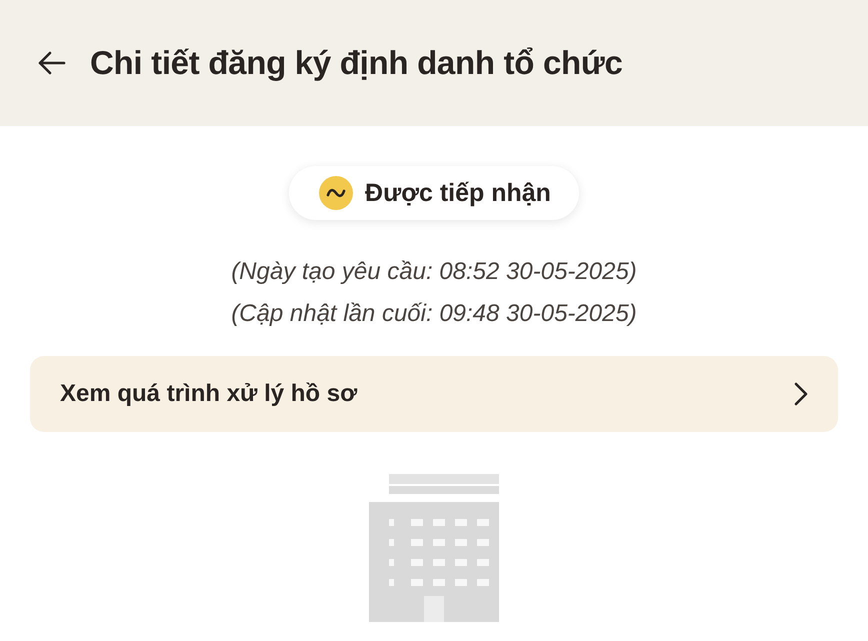 This screenshot has height=641, width=868. I want to click on process-history-link: Xem quá trình xử lý hồ sơ, so click(434, 394).